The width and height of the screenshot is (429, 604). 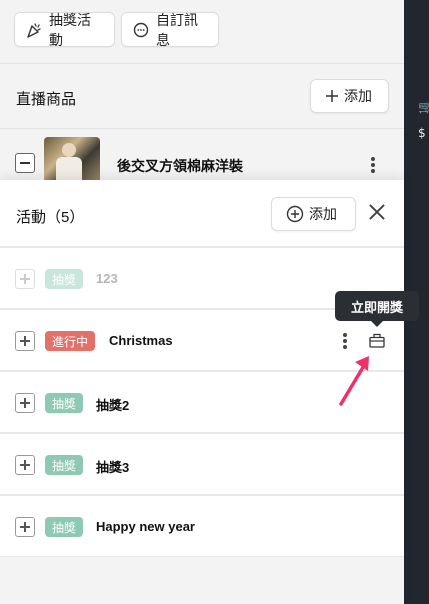 What do you see at coordinates (141, 340) in the screenshot?
I see `activity-name: Christmas` at bounding box center [141, 340].